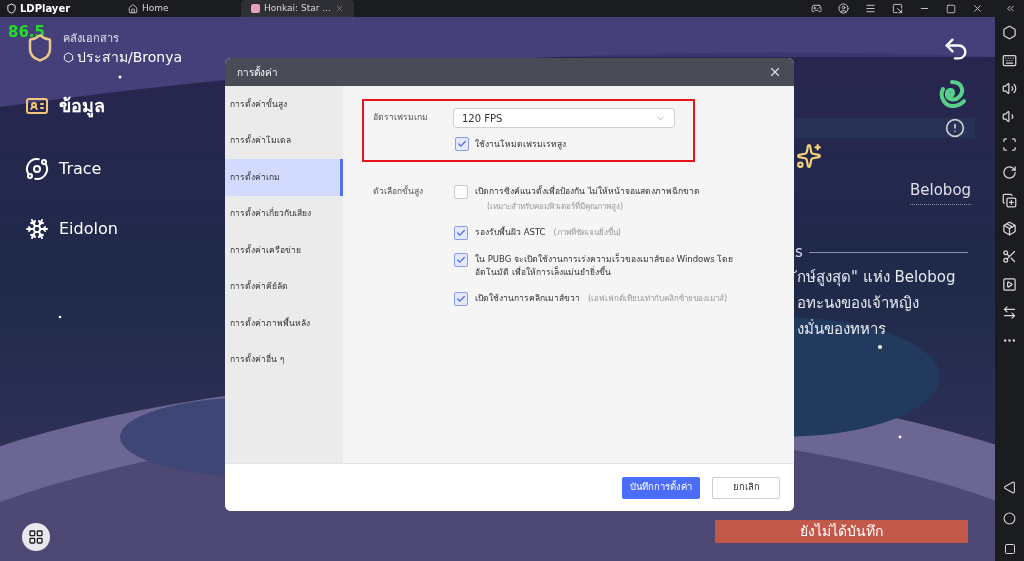 The width and height of the screenshot is (1024, 561). Describe the element at coordinates (255, 8) in the screenshot. I see `game-thumbnail-icon` at that location.